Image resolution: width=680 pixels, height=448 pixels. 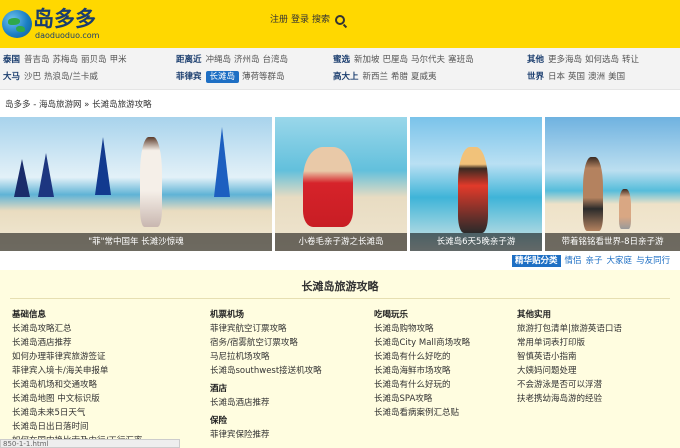 I want to click on nav-item: 苏梅岛, so click(x=66, y=60).